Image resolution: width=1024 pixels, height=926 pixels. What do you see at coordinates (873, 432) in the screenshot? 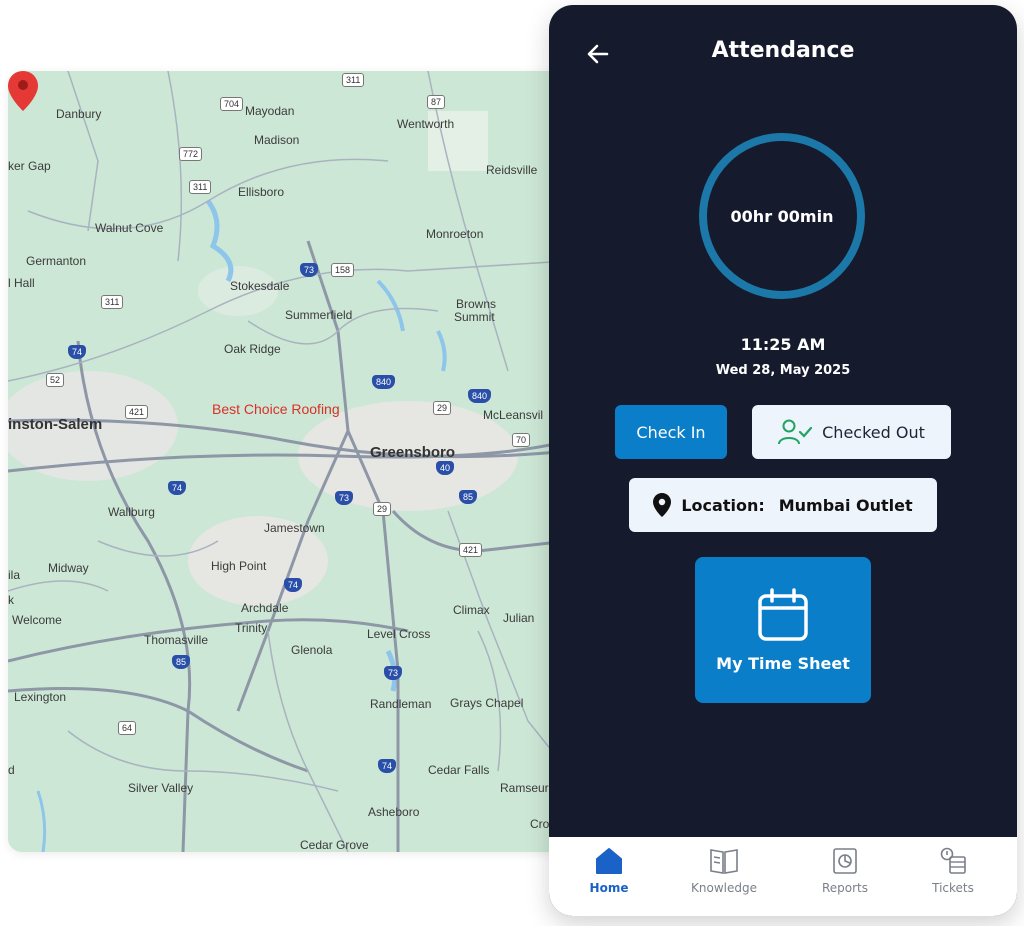
I see `checked-out-label: Checked Out` at bounding box center [873, 432].